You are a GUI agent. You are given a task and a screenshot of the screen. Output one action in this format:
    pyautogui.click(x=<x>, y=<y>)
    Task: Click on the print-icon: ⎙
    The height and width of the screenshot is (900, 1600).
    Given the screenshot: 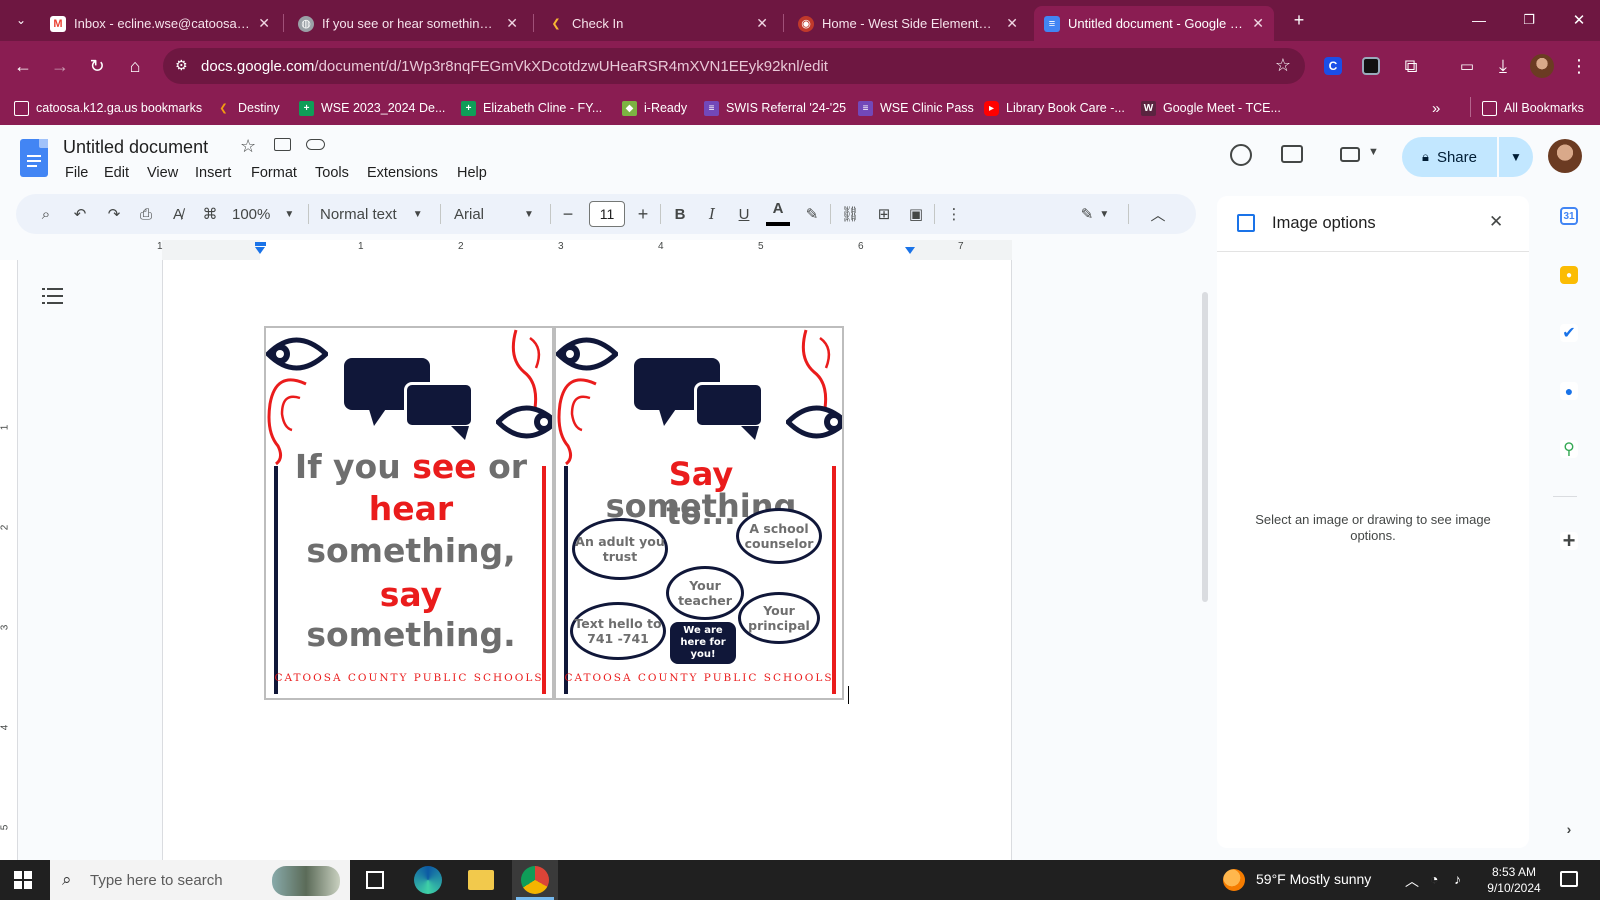 What is the action you would take?
    pyautogui.click(x=146, y=214)
    